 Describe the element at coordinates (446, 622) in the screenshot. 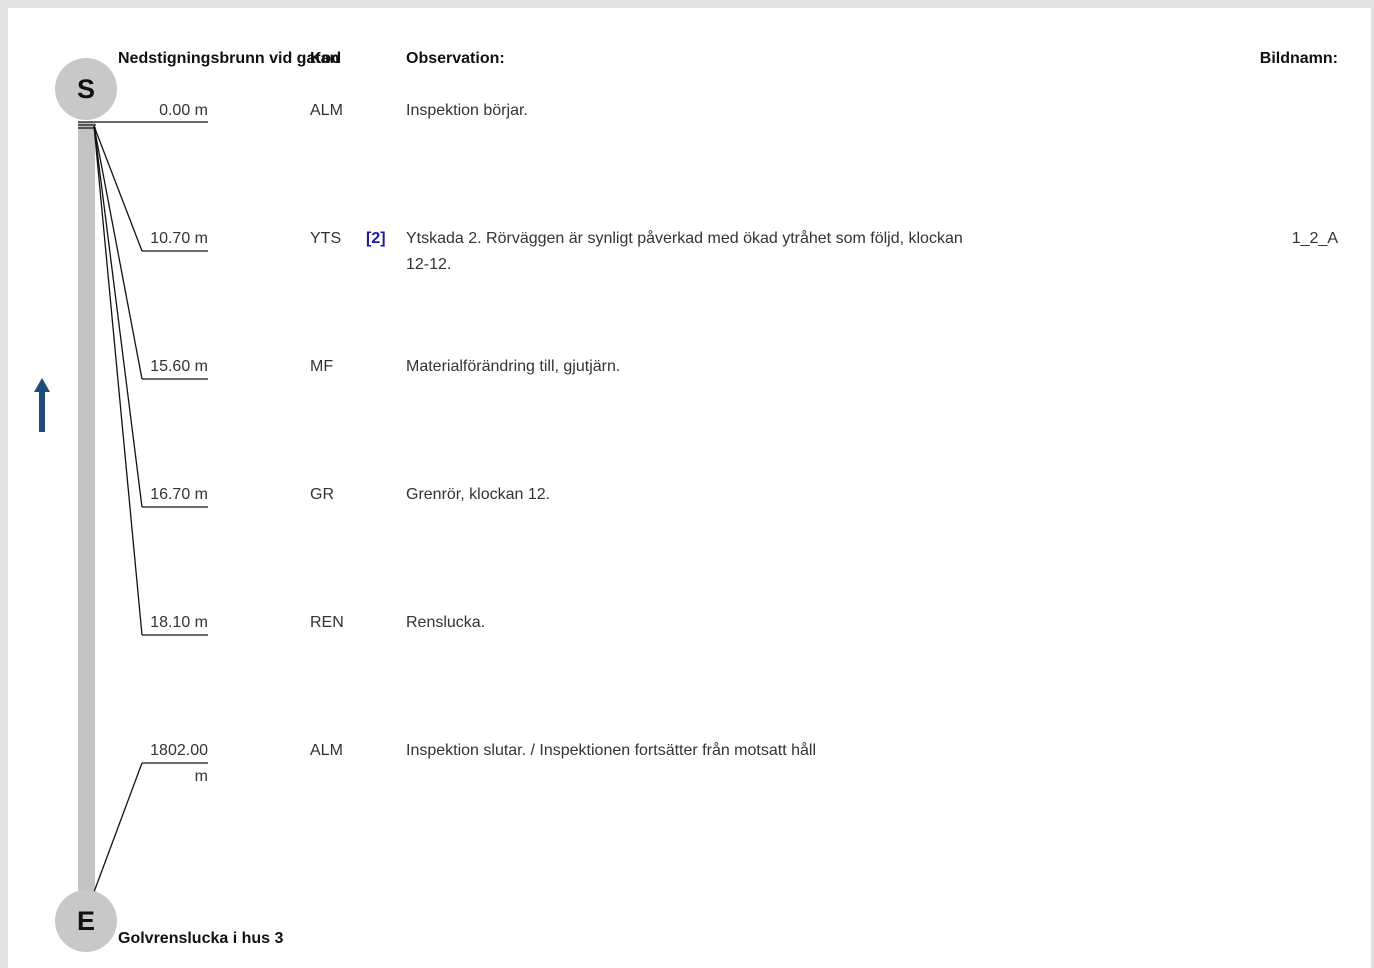

I see `row-observation: Renslucka.` at that location.